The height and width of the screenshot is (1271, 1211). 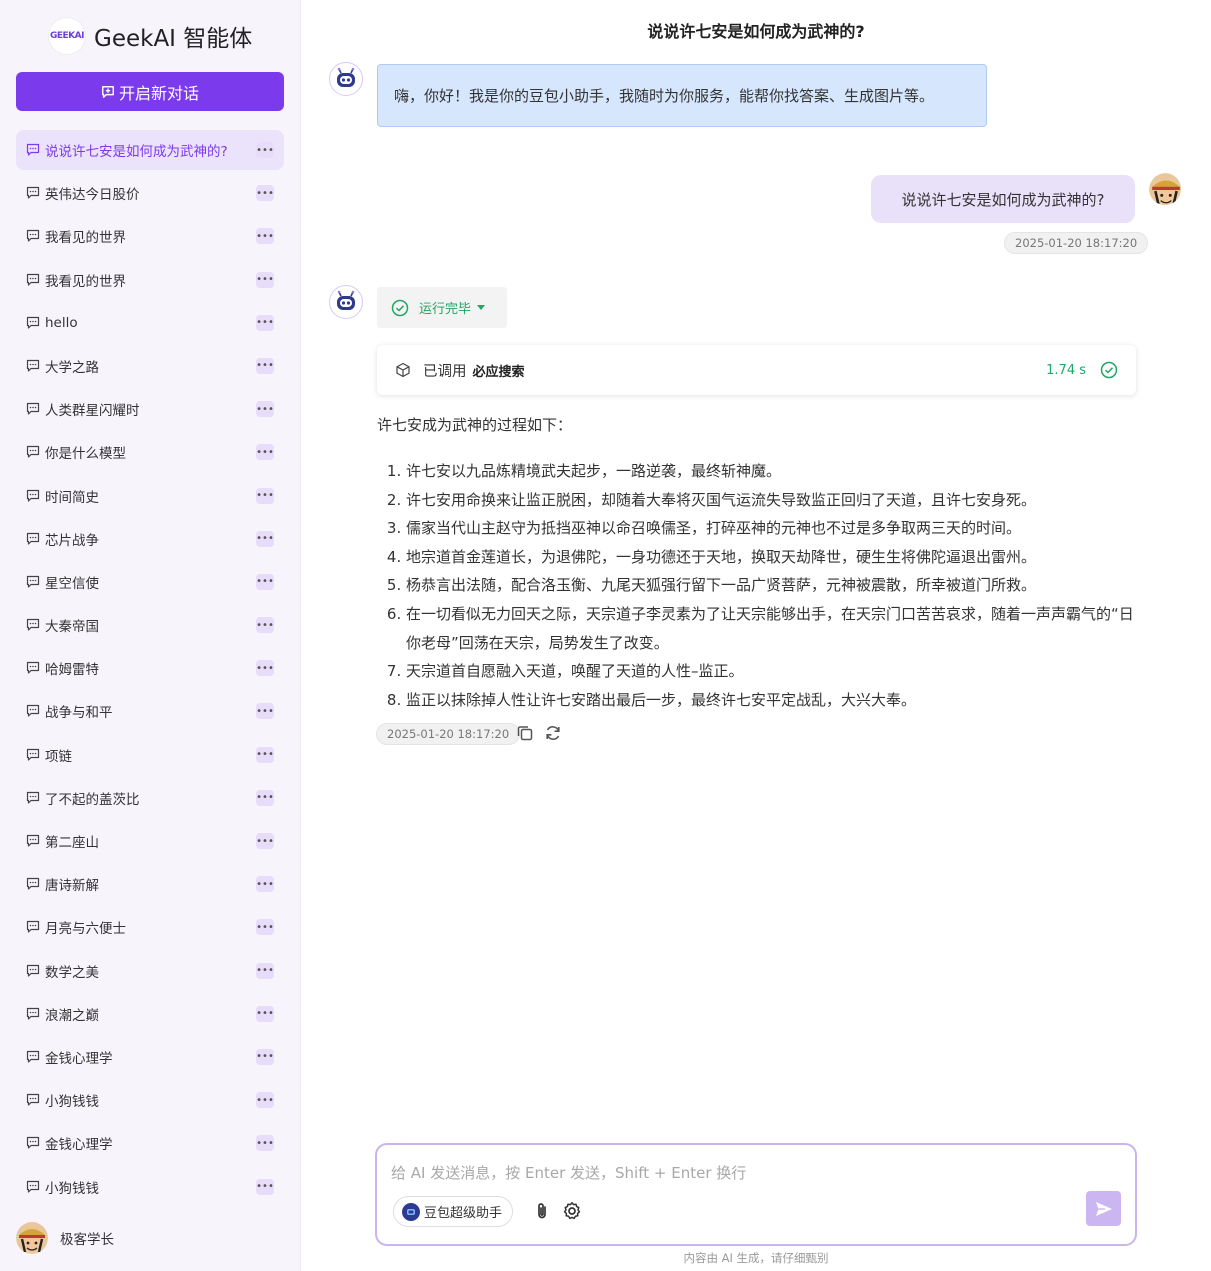 I want to click on run-status-dropdown: 运行完毕, so click(x=442, y=307).